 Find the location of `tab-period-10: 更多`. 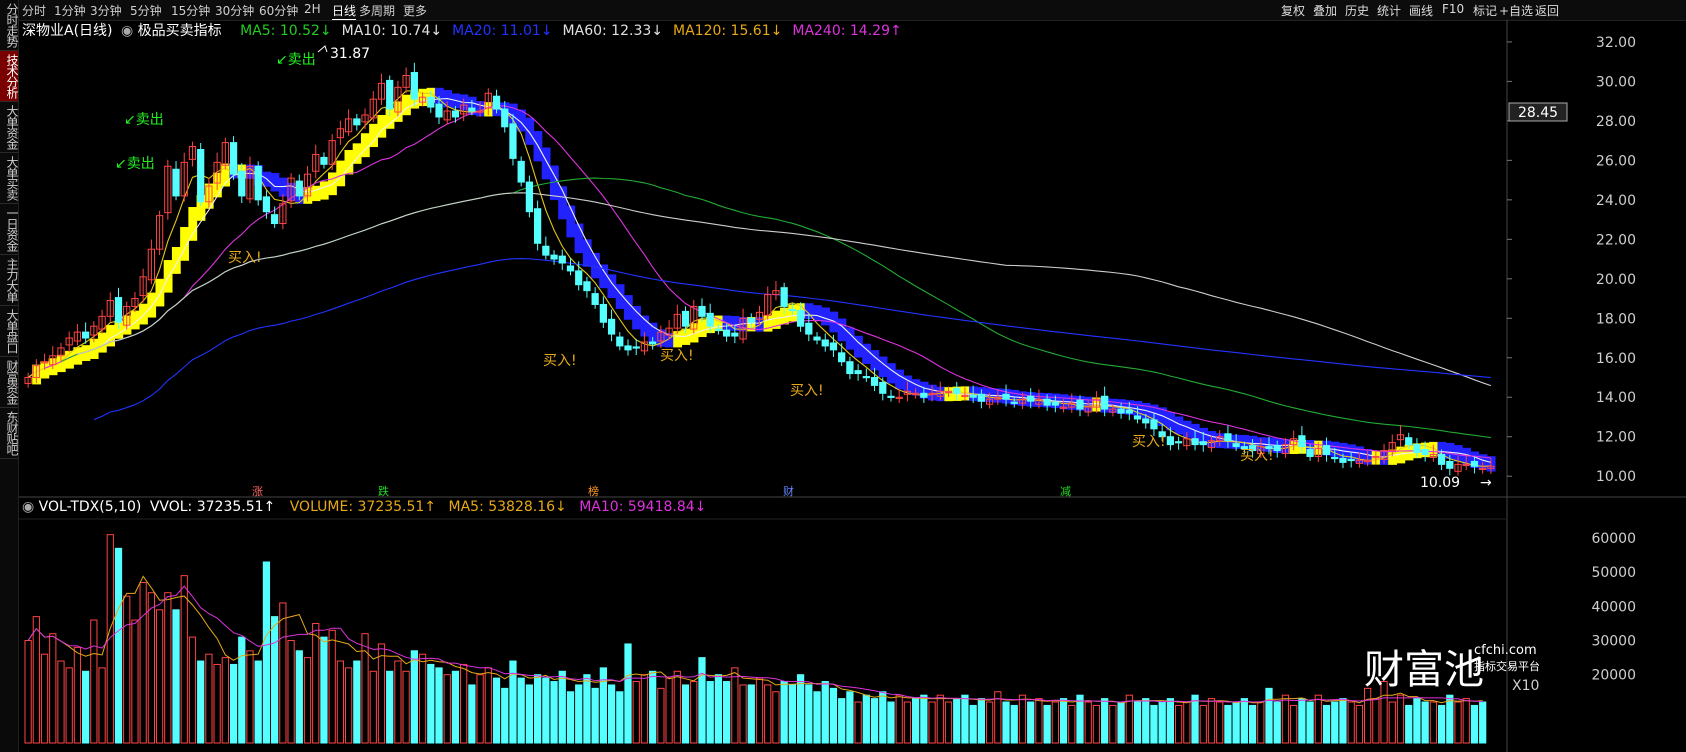

tab-period-10: 更多 is located at coordinates (415, 10).